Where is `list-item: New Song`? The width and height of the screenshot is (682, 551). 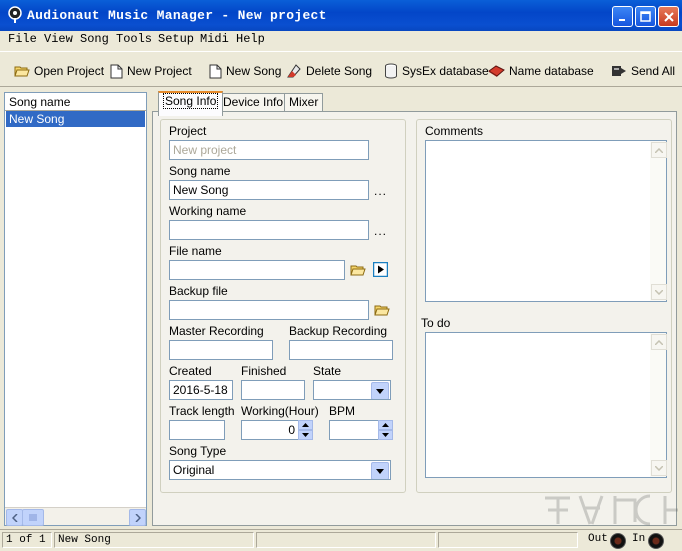
list-item: New Song is located at coordinates (75, 119).